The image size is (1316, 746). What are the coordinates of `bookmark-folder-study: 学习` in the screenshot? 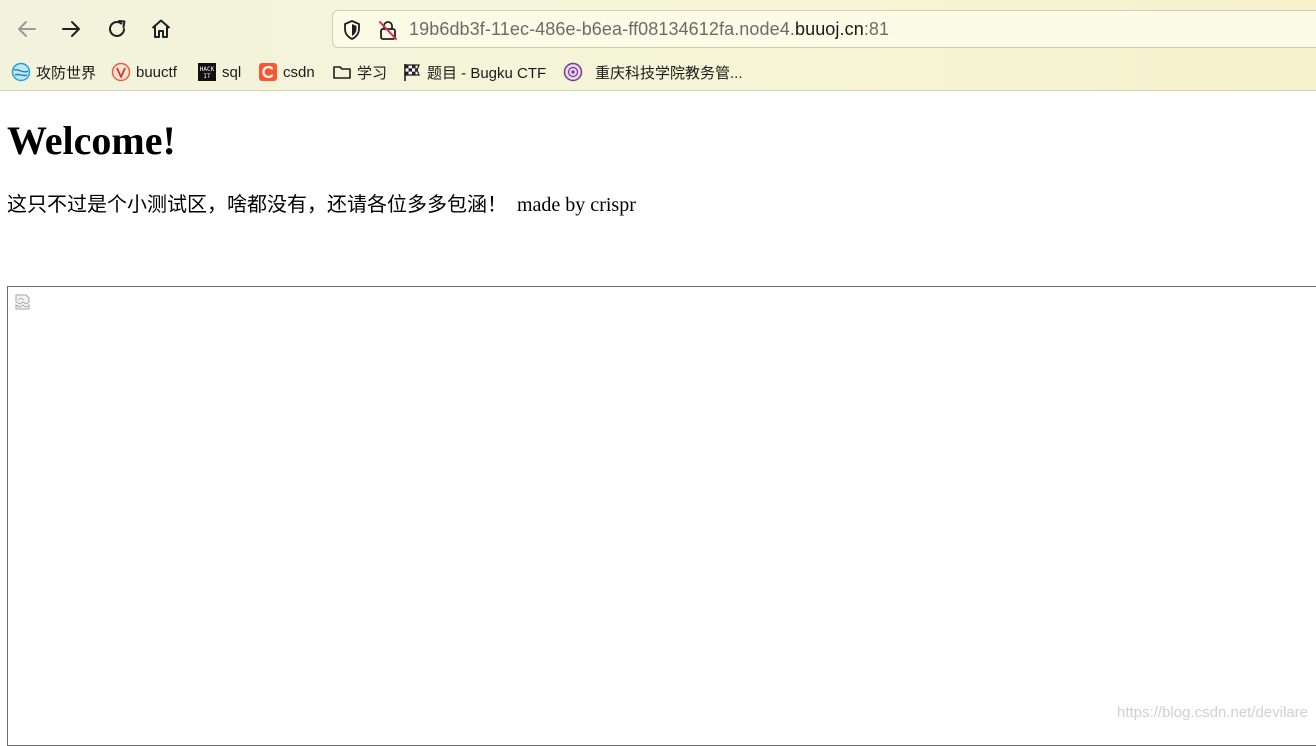 It's located at (359, 72).